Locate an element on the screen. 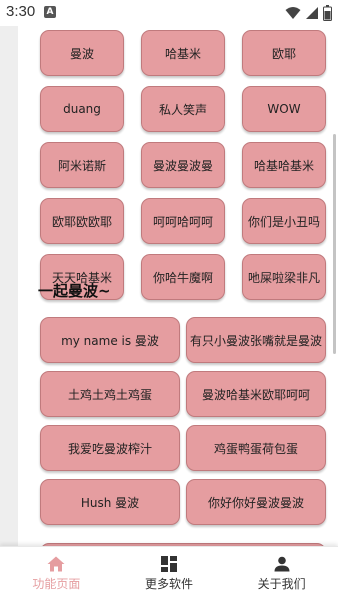 The height and width of the screenshot is (600, 338). person-icon is located at coordinates (282, 563).